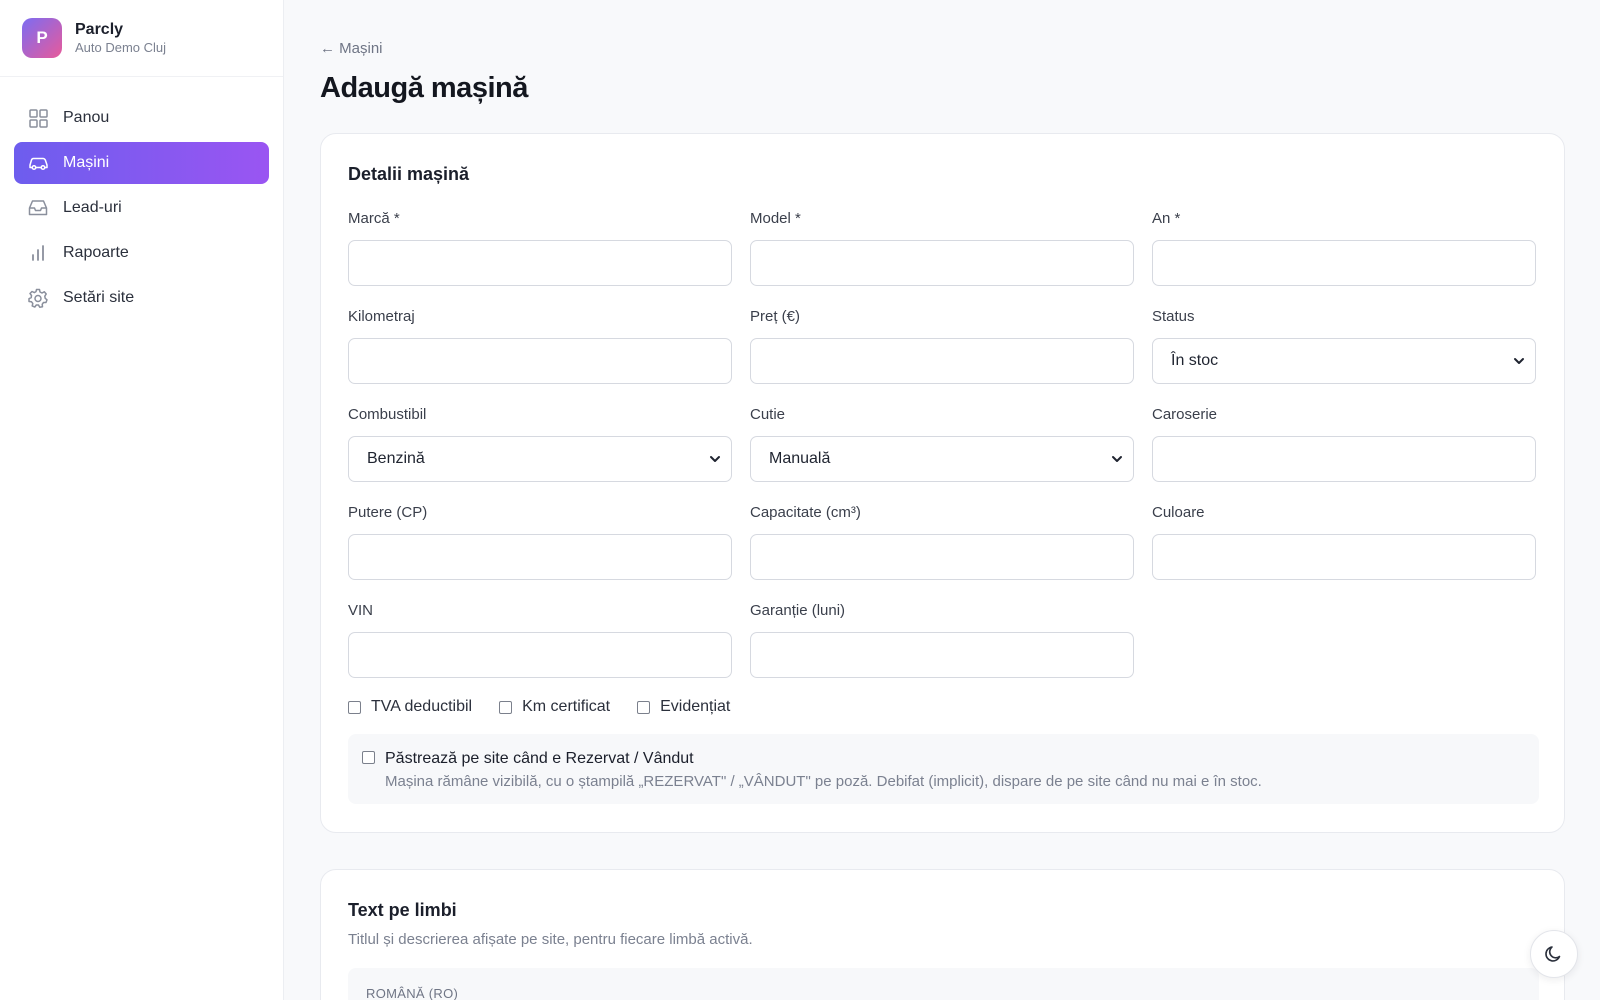 The width and height of the screenshot is (1600, 1000). What do you see at coordinates (540, 361) in the screenshot?
I see `mileage-input` at bounding box center [540, 361].